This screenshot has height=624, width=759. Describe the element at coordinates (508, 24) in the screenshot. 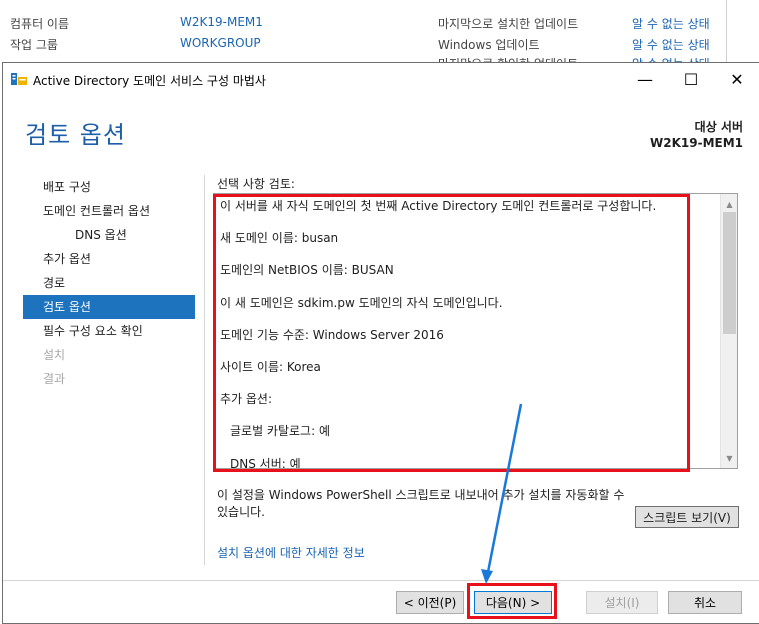

I see `last-installed-updates-label: 마지막으로 설치한 업데이트` at that location.